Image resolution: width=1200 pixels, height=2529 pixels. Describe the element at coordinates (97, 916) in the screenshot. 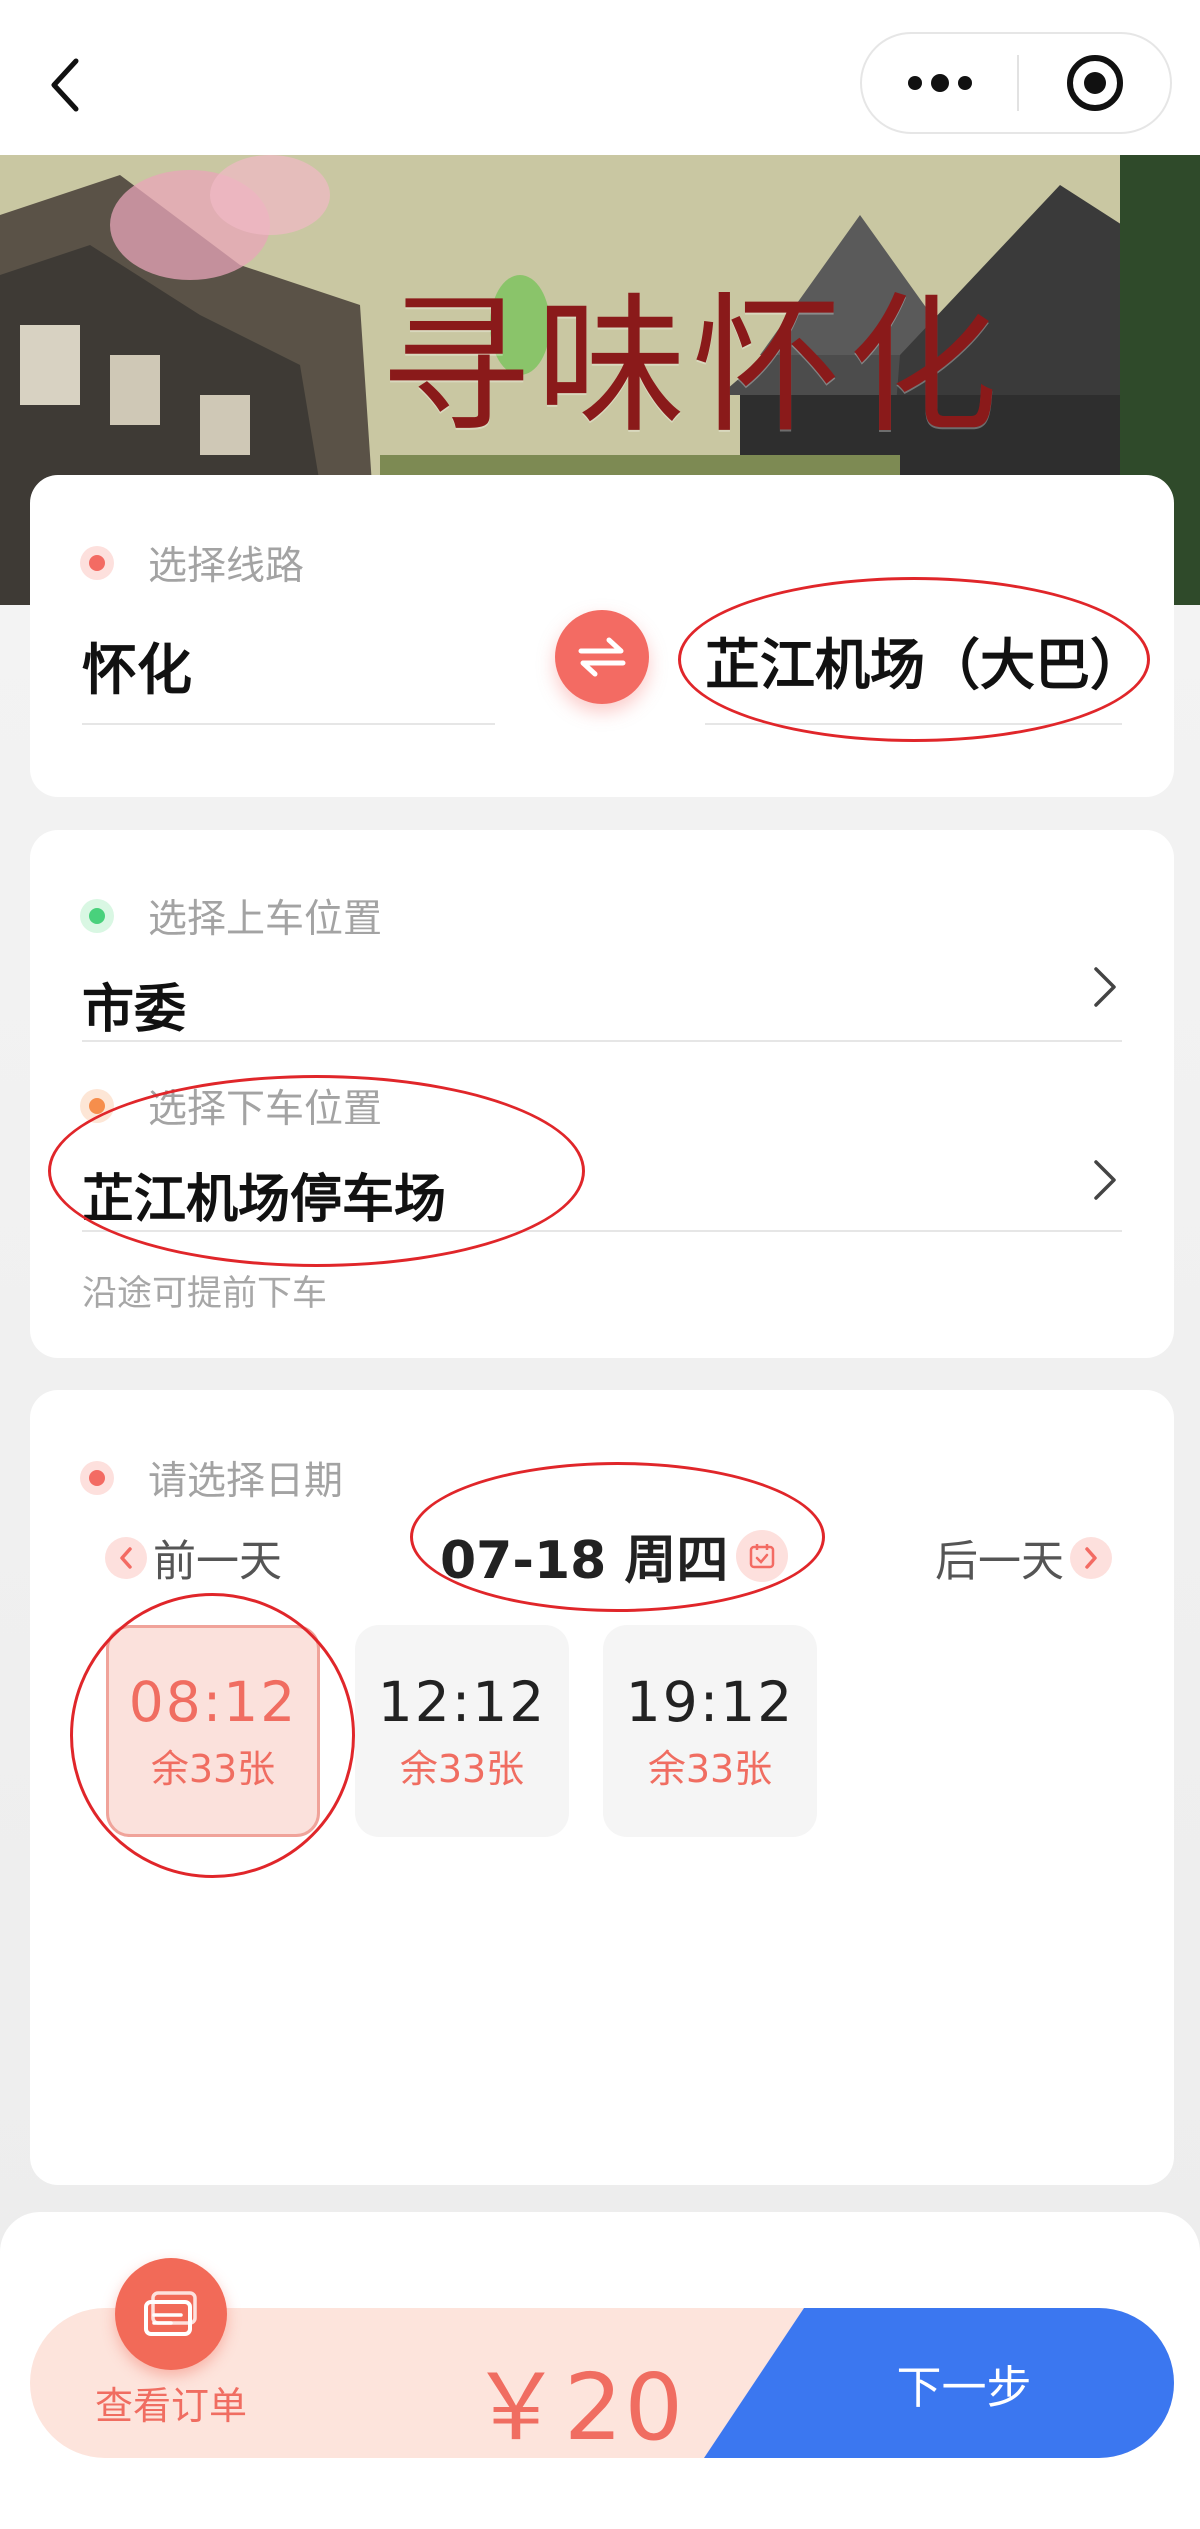

I see `green-dot-icon` at that location.